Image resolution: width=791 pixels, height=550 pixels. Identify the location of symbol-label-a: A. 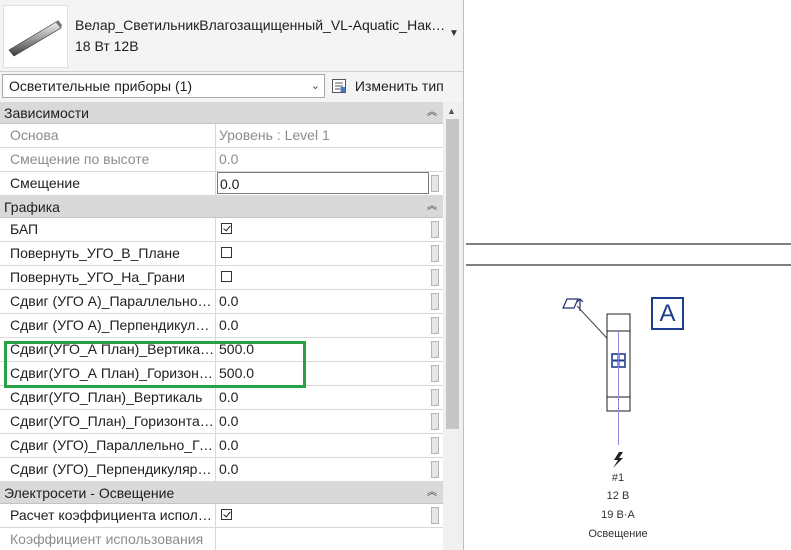
(667, 313).